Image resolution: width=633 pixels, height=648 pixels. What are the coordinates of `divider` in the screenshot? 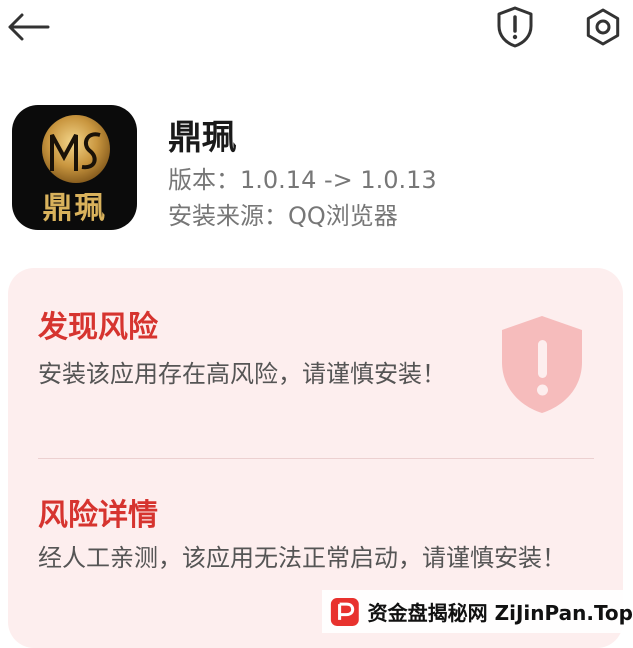 It's located at (316, 458).